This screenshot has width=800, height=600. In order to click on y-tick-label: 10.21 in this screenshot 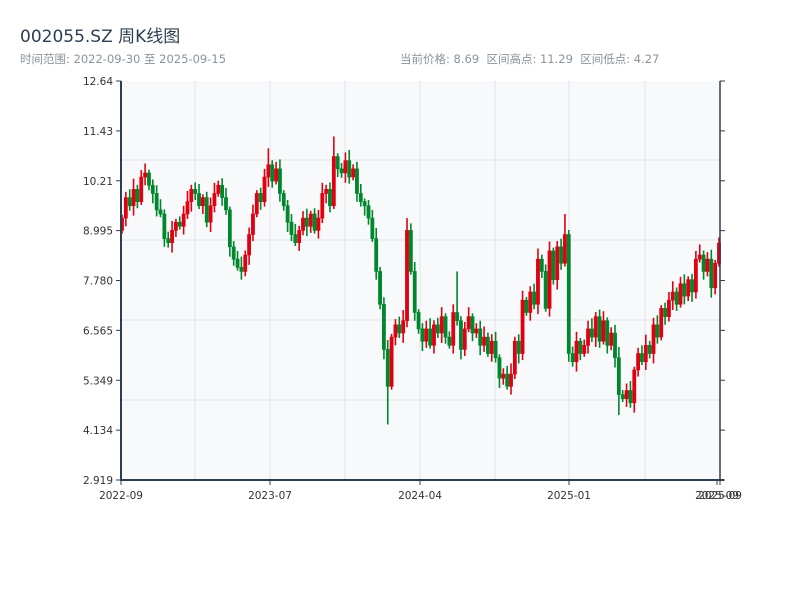, I will do `click(98, 182)`.